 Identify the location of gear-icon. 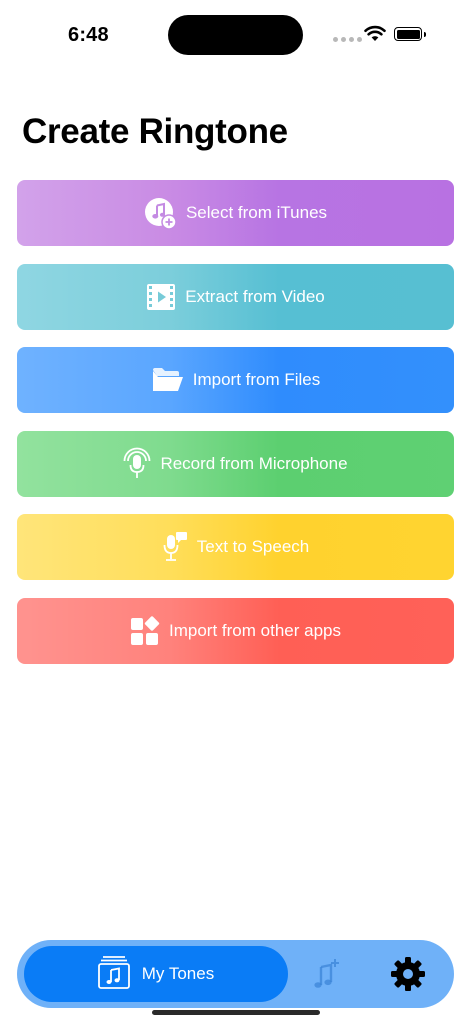
(408, 976).